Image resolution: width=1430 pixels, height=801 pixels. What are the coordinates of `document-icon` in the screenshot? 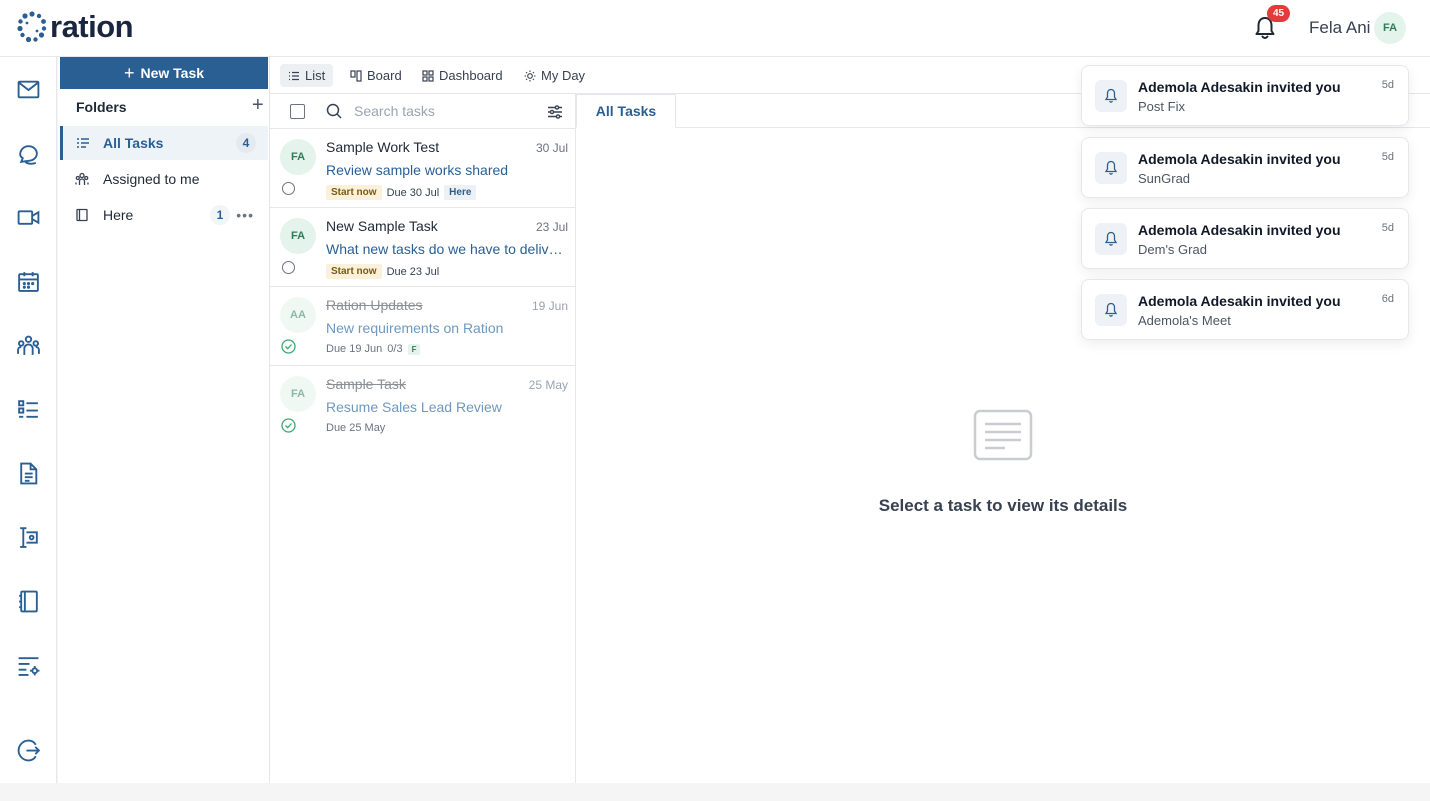 It's located at (28, 473).